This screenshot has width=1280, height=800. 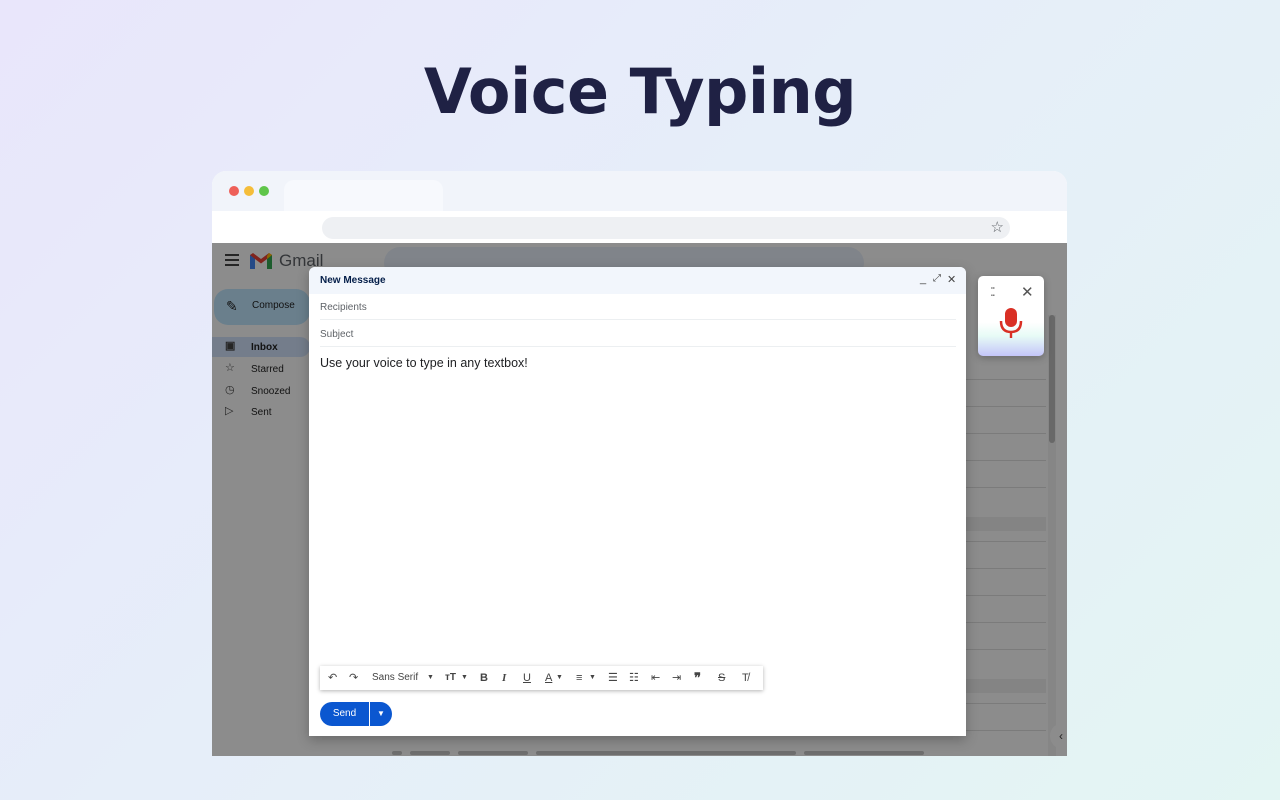 What do you see at coordinates (579, 678) in the screenshot?
I see `align-icon: ≡` at bounding box center [579, 678].